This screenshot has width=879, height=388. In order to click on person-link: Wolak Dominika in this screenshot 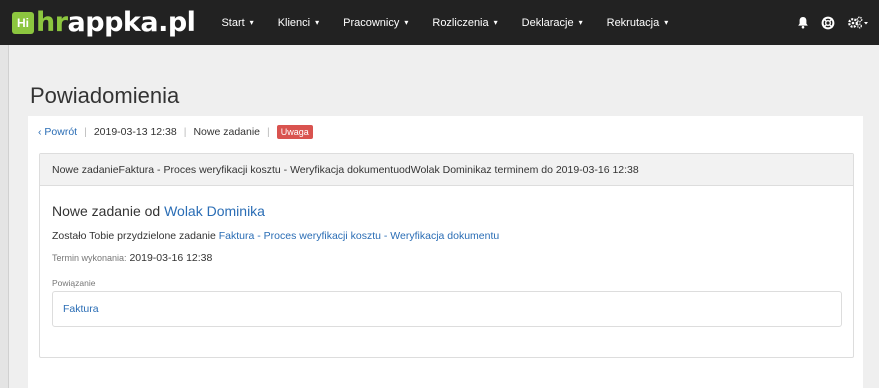, I will do `click(214, 211)`.